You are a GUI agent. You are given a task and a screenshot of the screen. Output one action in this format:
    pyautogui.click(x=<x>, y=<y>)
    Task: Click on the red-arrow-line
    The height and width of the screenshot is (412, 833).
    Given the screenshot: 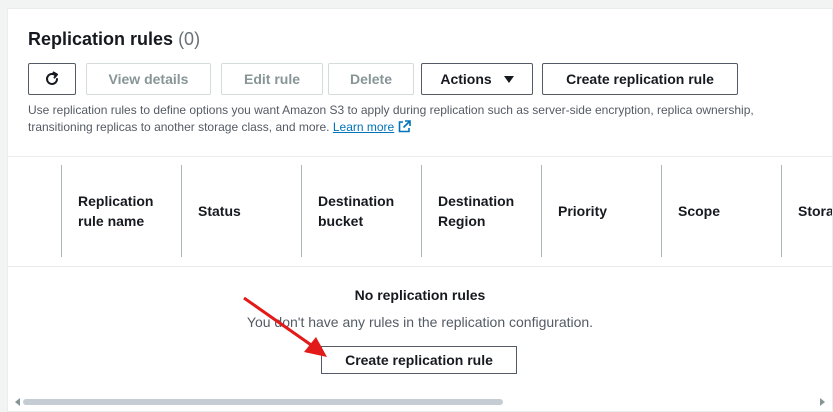 What is the action you would take?
    pyautogui.click(x=279, y=322)
    